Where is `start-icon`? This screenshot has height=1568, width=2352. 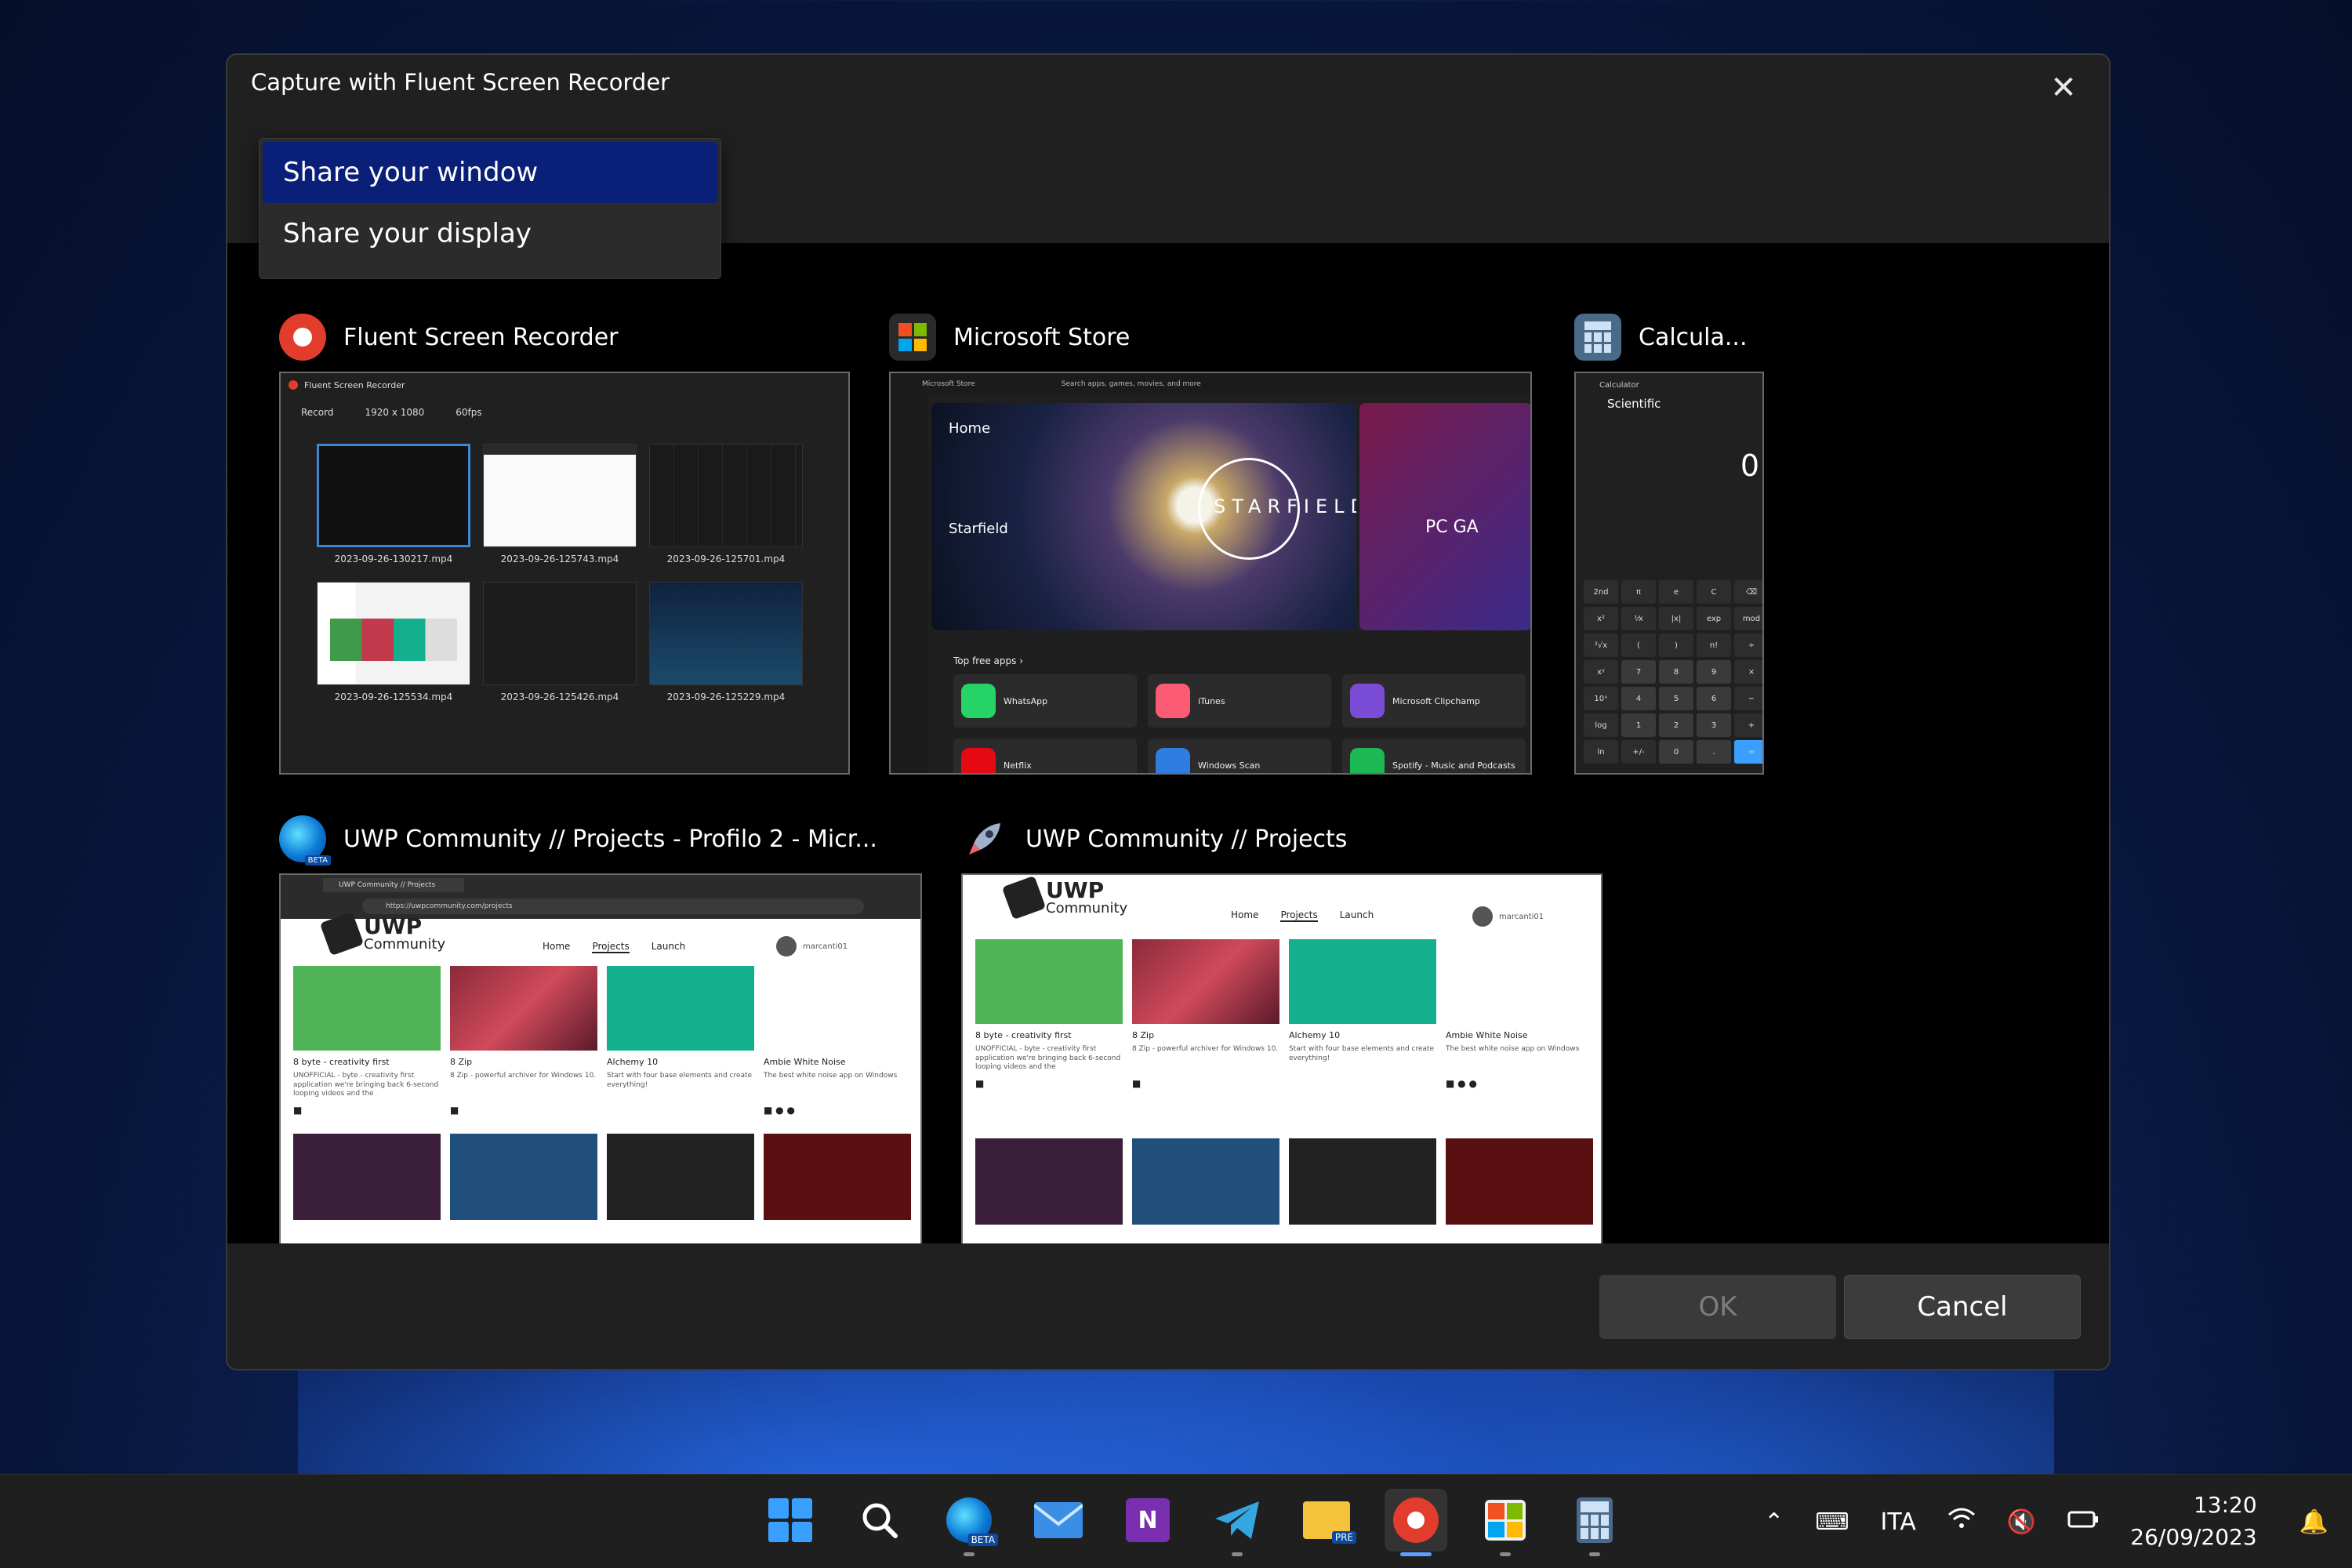
start-icon is located at coordinates (790, 1520).